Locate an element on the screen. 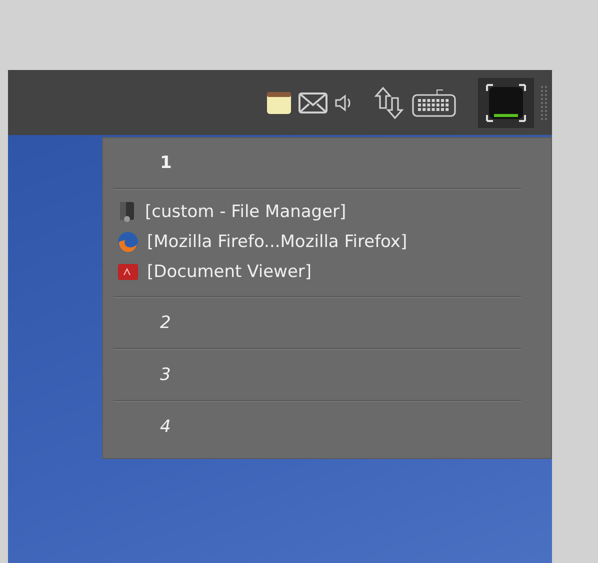 The image size is (598, 563). network-arrows-icon is located at coordinates (390, 103).